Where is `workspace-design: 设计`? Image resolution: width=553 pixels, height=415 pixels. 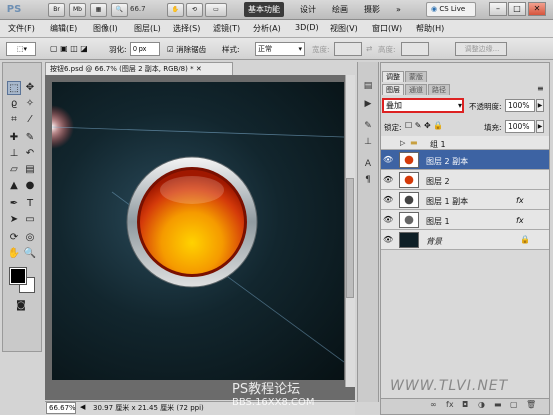 workspace-design: 设计 is located at coordinates (308, 9).